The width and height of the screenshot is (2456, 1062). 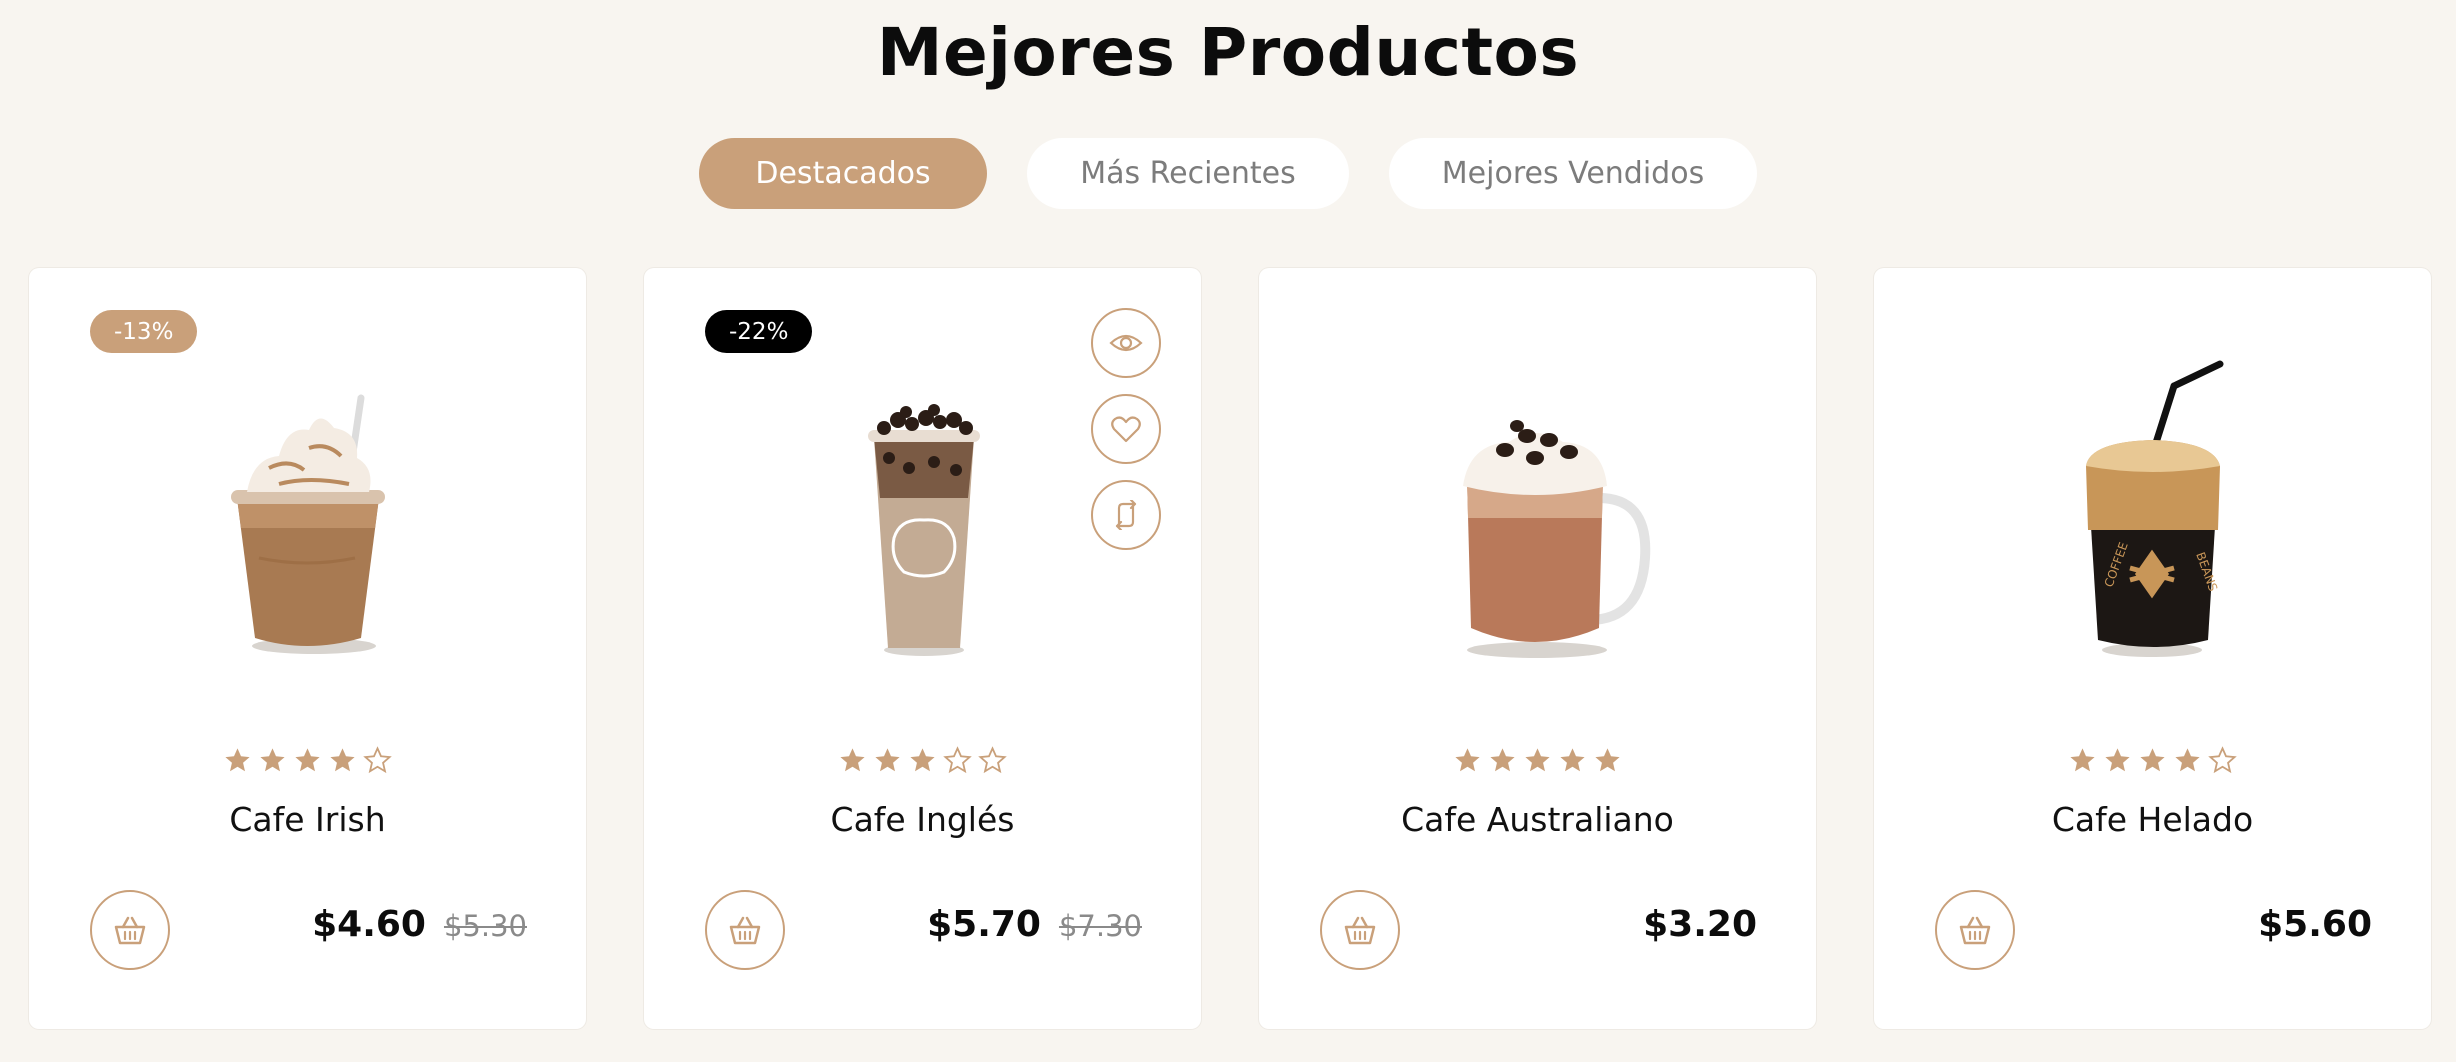 I want to click on tab-mejores-vendidos: Mejores Vendidos, so click(x=1573, y=173).